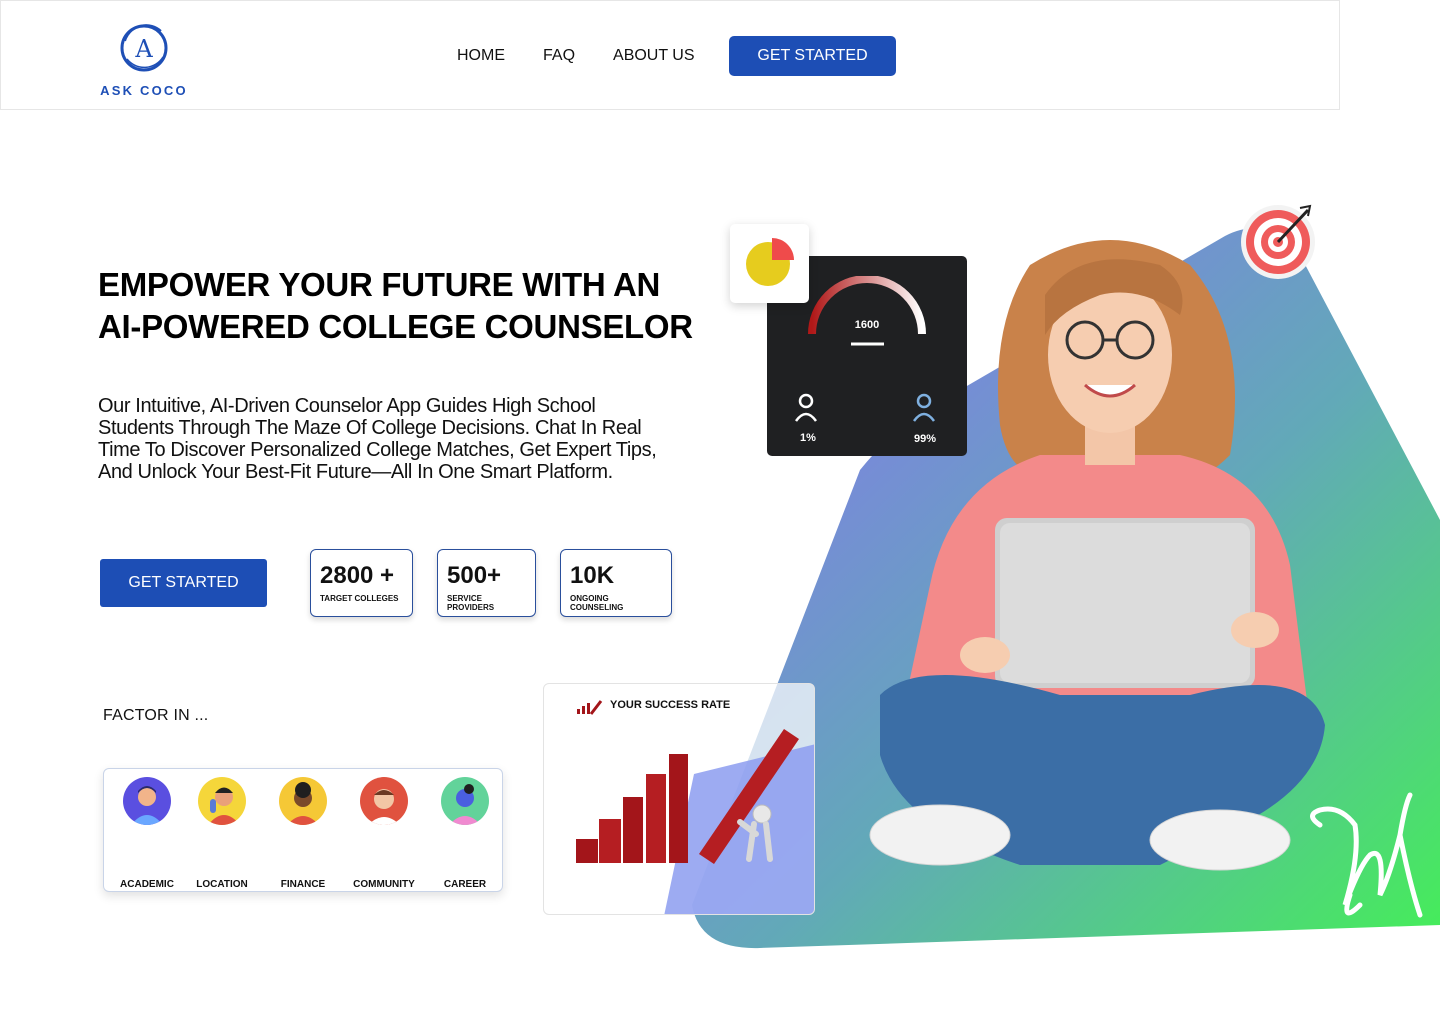  I want to click on community-avatar-icon, so click(384, 801).